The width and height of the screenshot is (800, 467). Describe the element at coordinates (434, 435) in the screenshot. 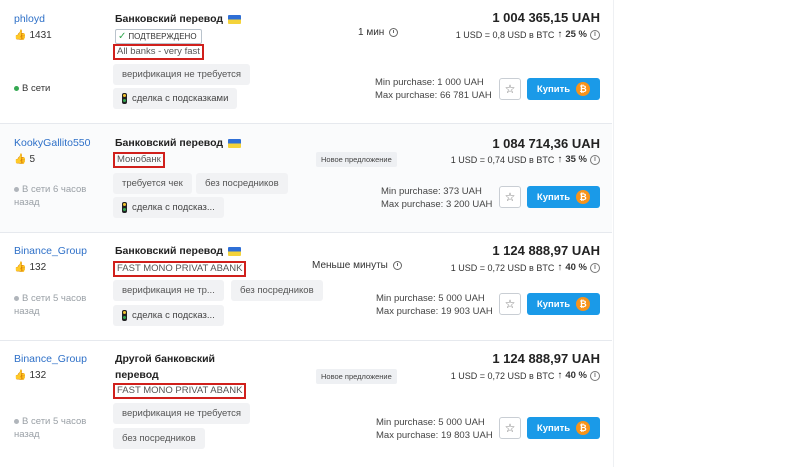

I see `max-purchase: Max purchase: 19 803 UAH` at that location.